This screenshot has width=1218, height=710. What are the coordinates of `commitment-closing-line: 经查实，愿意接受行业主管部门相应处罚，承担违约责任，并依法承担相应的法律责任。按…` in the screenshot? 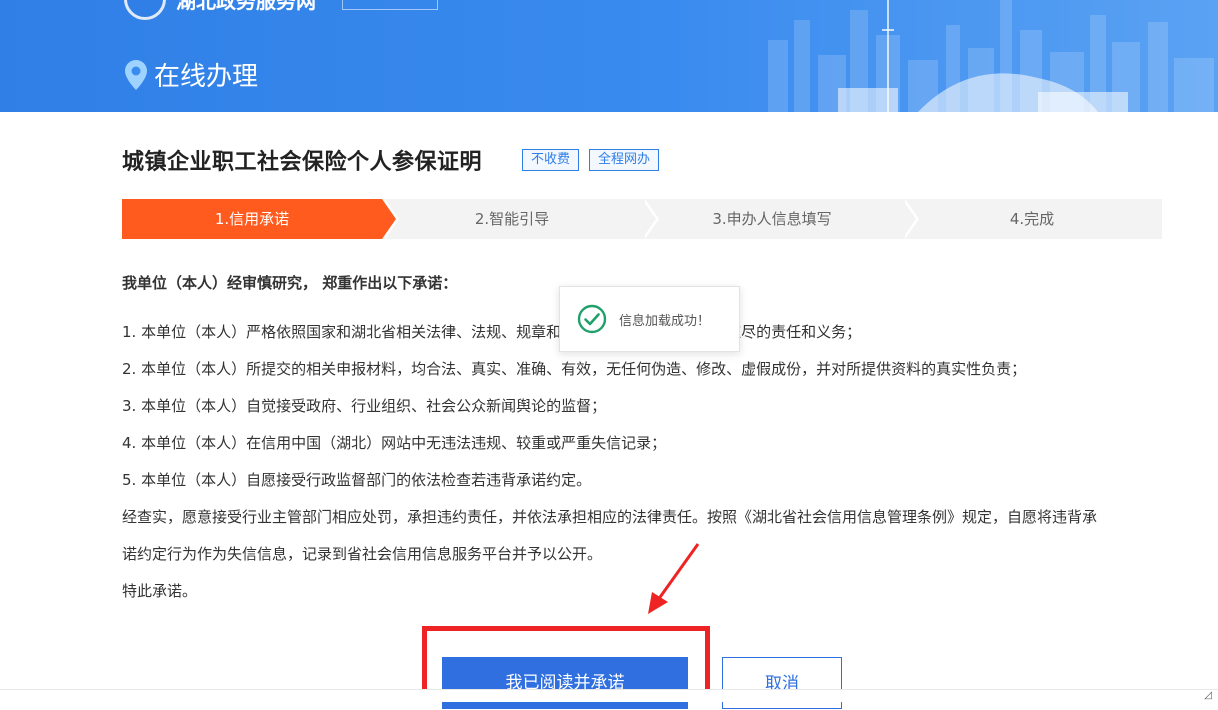 It's located at (610, 517).